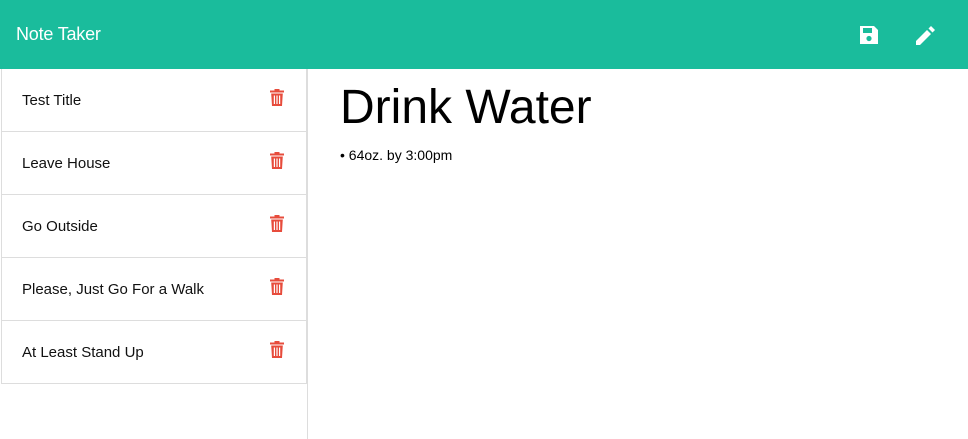 This screenshot has width=968, height=439. Describe the element at coordinates (58, 34) in the screenshot. I see `app-brand: Note Taker` at that location.